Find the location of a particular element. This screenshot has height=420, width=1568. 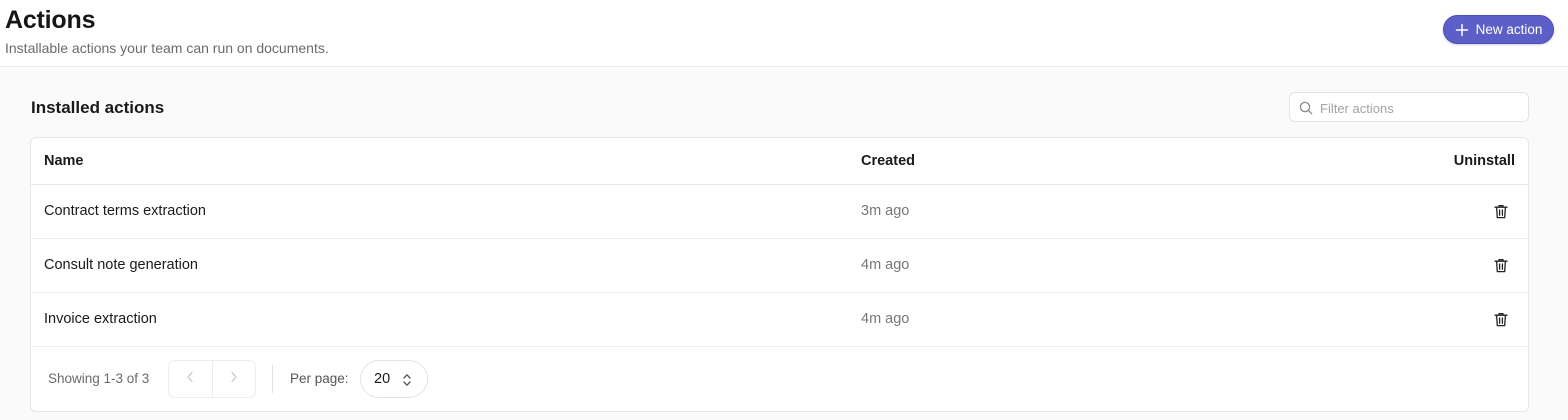

filter-field is located at coordinates (1409, 107).